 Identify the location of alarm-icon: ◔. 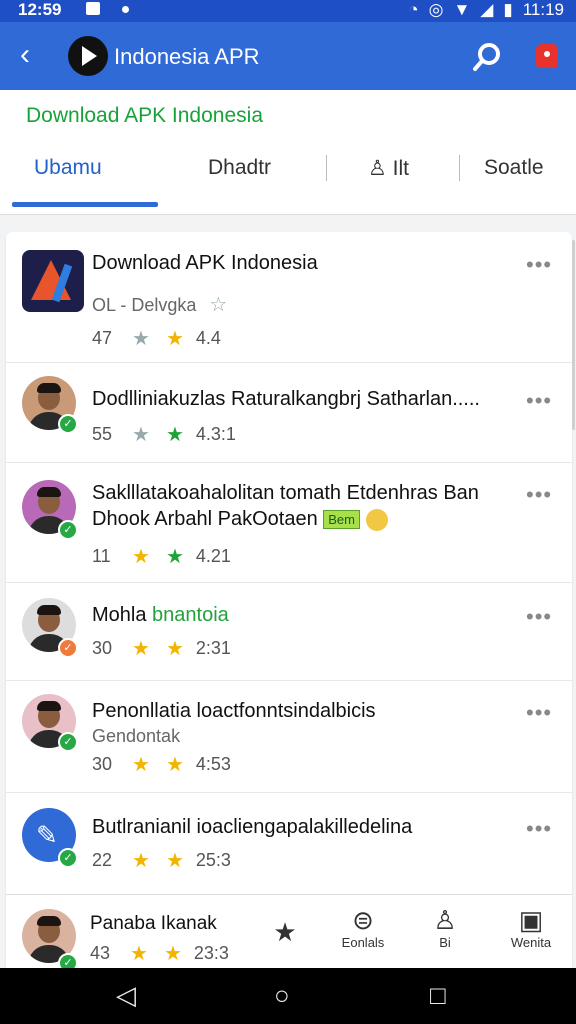
(413, 9).